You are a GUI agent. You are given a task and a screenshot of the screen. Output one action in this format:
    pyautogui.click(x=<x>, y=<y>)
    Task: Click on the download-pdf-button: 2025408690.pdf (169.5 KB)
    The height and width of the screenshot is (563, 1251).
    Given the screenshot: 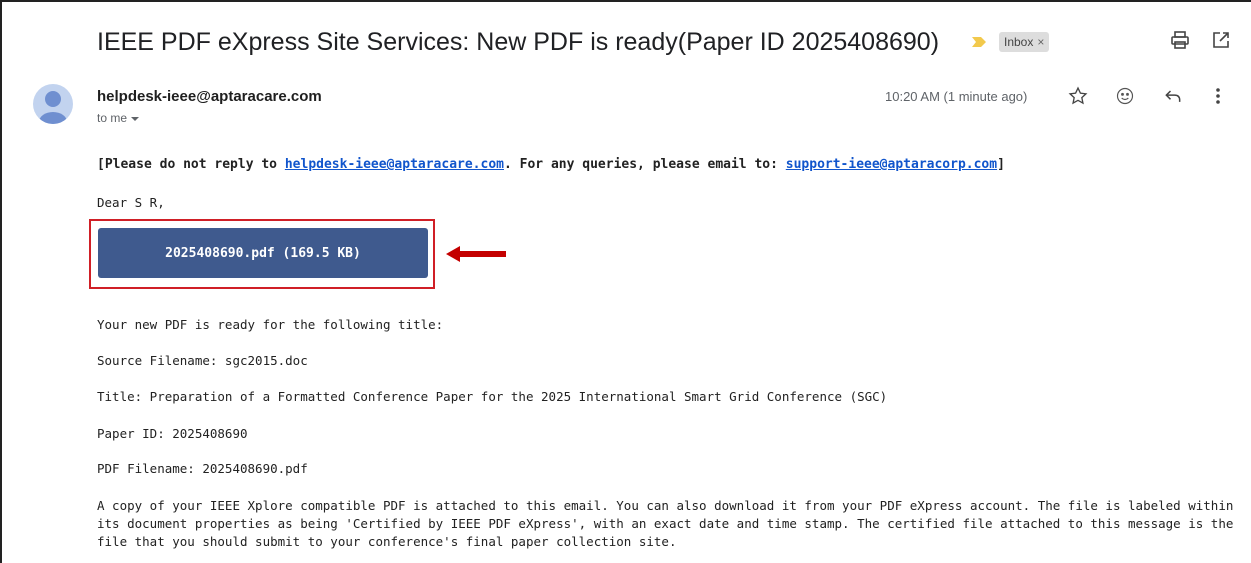 What is the action you would take?
    pyautogui.click(x=263, y=253)
    